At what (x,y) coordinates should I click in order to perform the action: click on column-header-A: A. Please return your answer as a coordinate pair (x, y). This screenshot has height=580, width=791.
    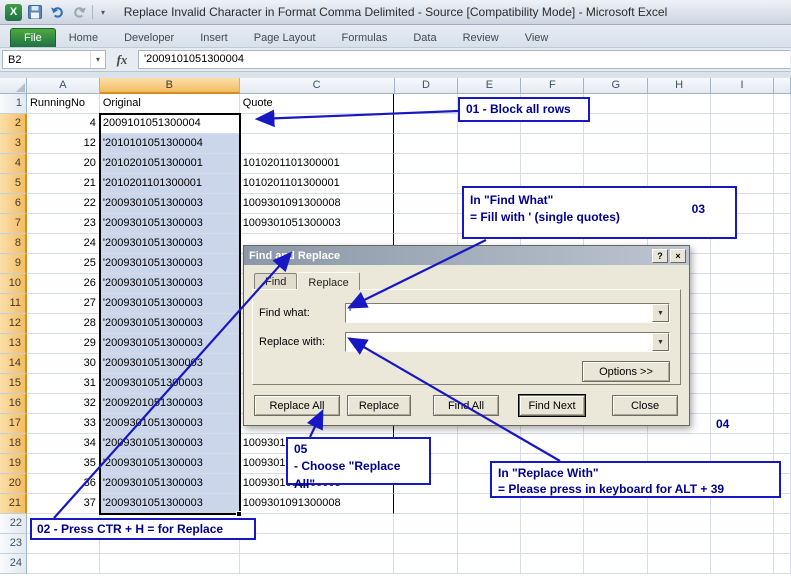
    Looking at the image, I should click on (63, 86).